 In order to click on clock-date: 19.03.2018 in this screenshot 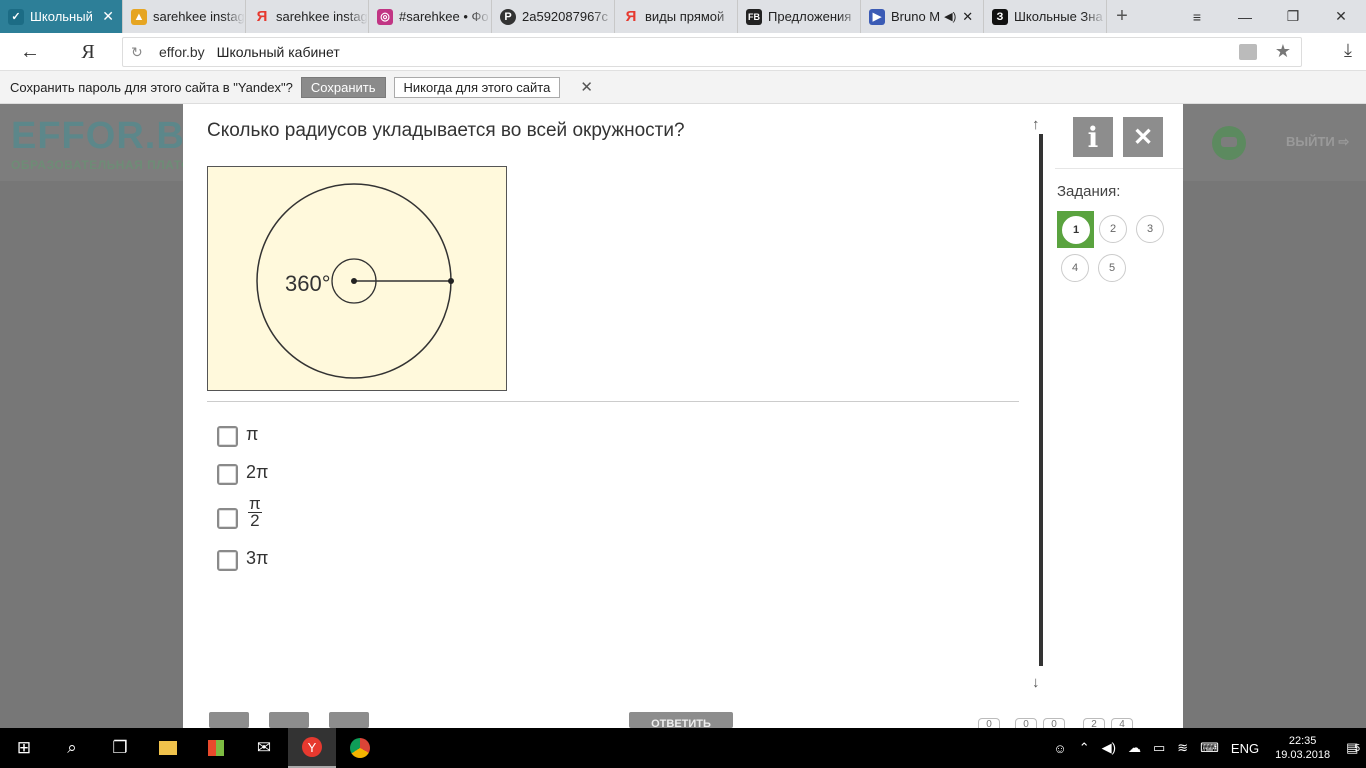, I will do `click(1303, 755)`.